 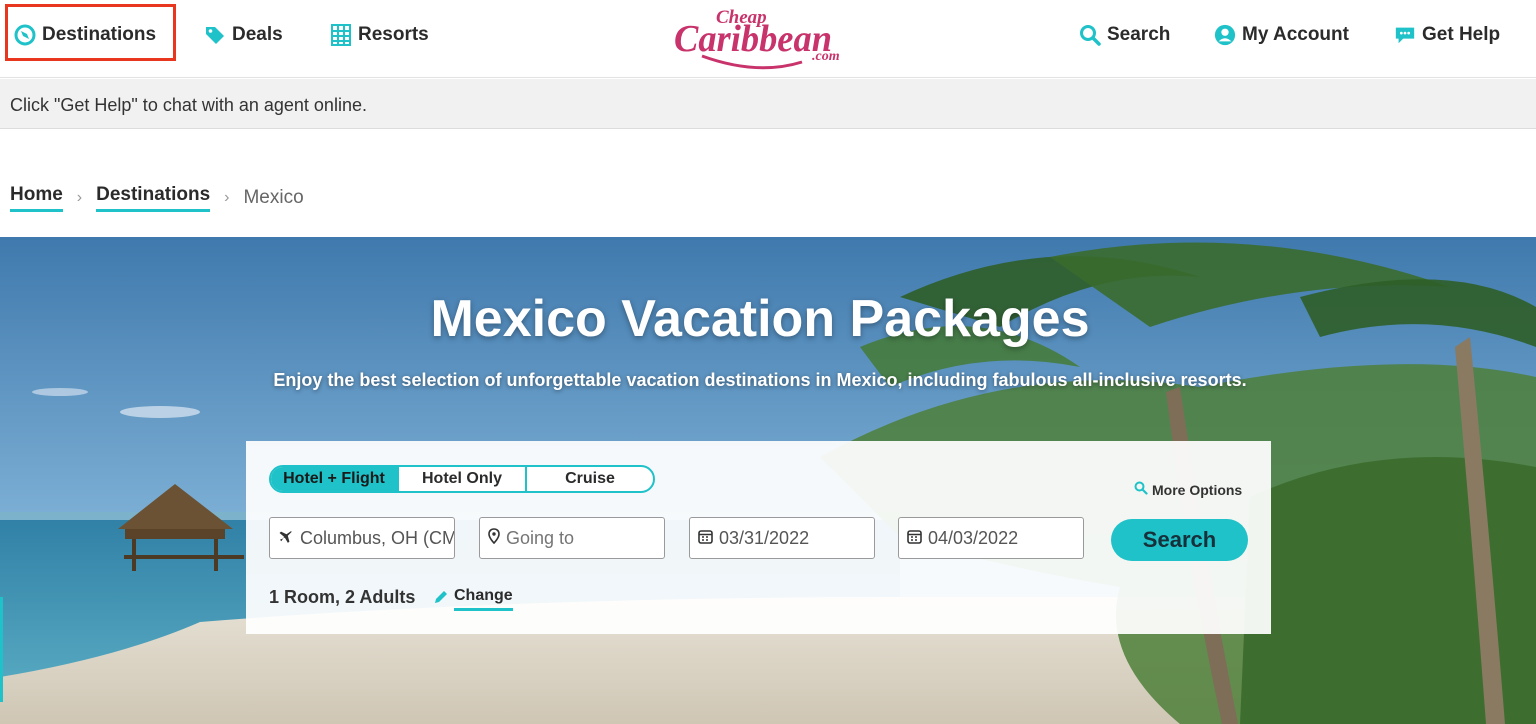 What do you see at coordinates (1461, 34) in the screenshot?
I see `nav-get-help-label: Get Help` at bounding box center [1461, 34].